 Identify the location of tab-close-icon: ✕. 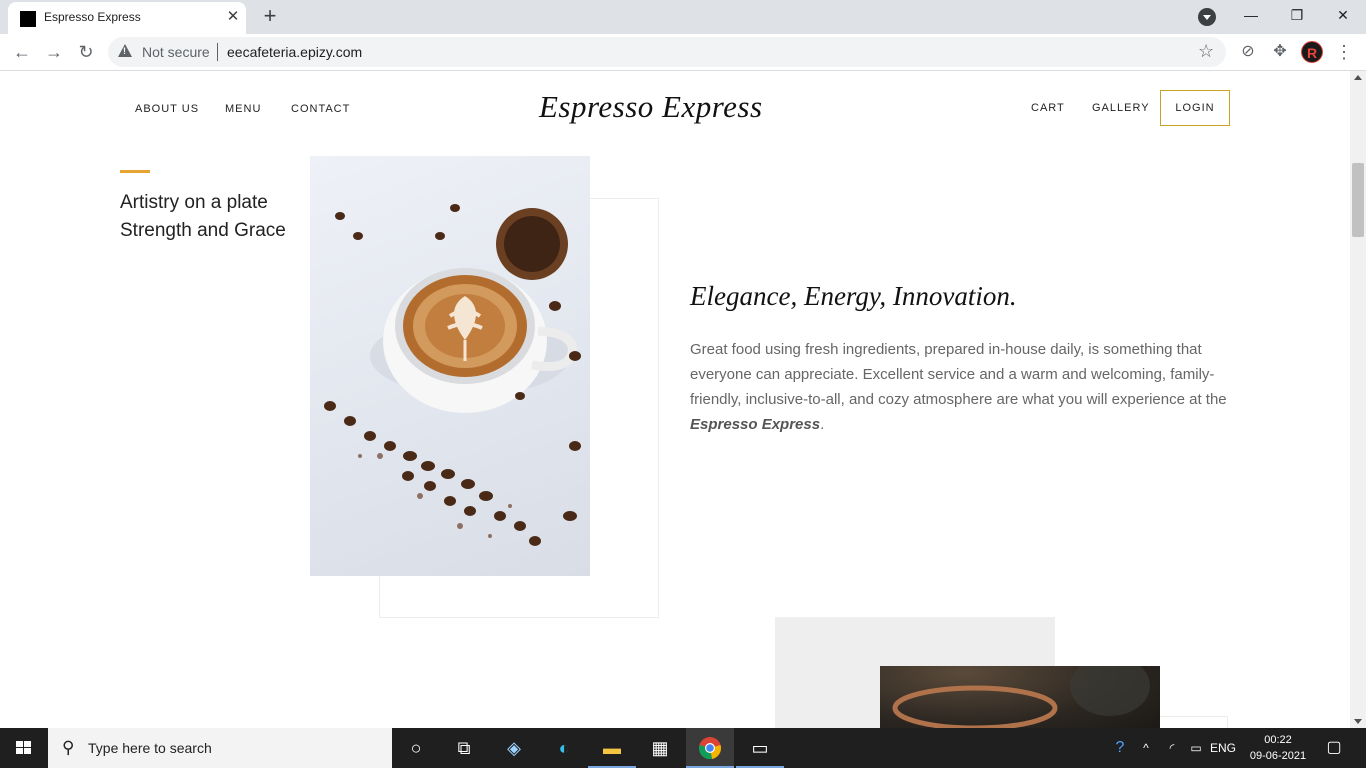
(233, 17).